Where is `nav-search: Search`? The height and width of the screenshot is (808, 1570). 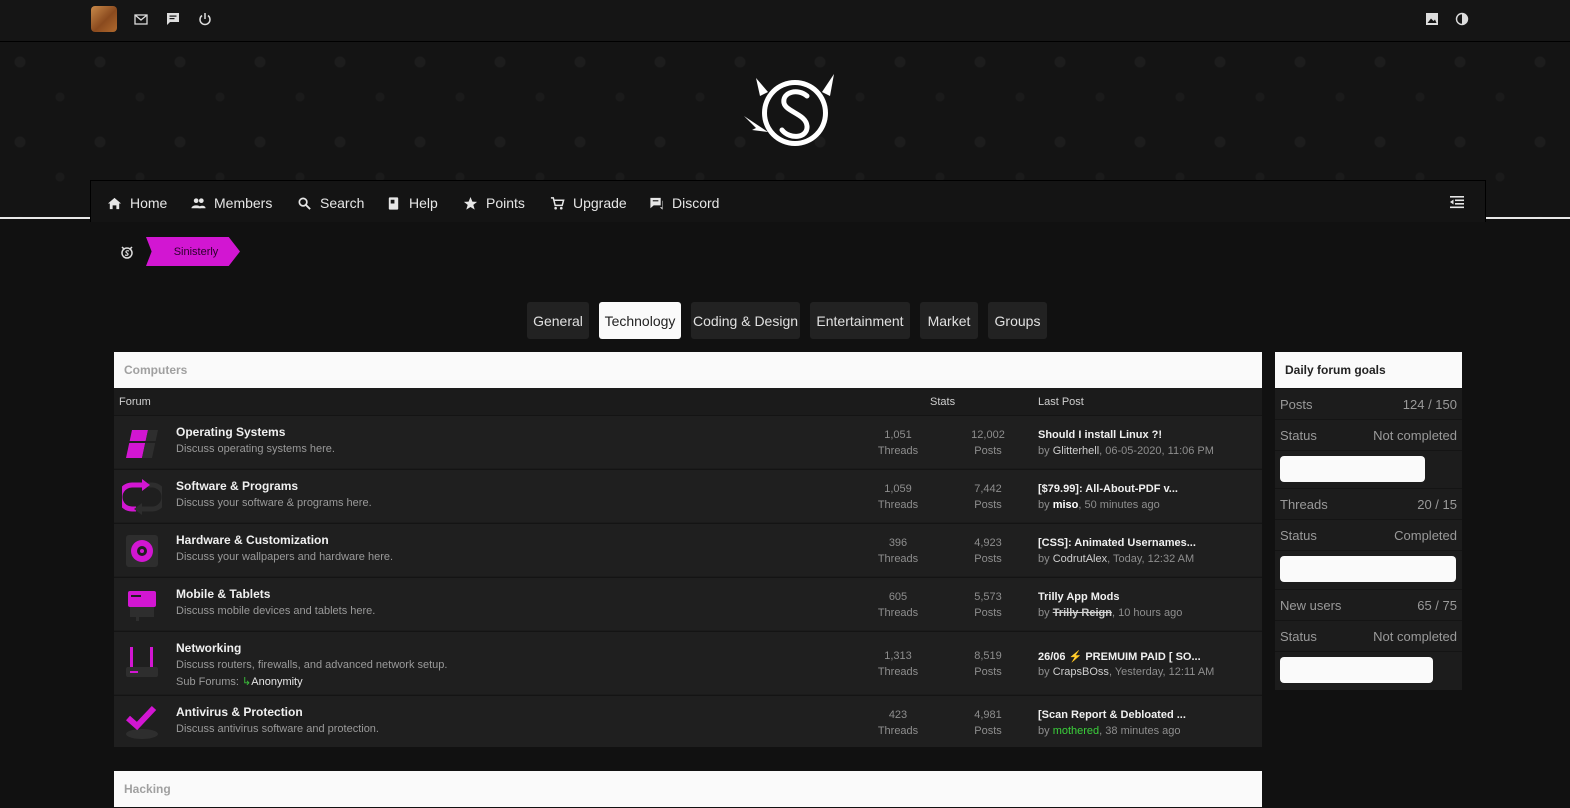 nav-search: Search is located at coordinates (330, 203).